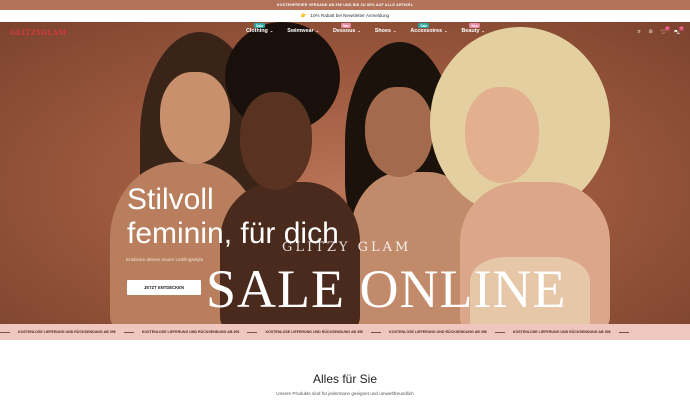 This screenshot has width=690, height=400. Describe the element at coordinates (502, 135) in the screenshot. I see `hero-model-4-face` at that location.